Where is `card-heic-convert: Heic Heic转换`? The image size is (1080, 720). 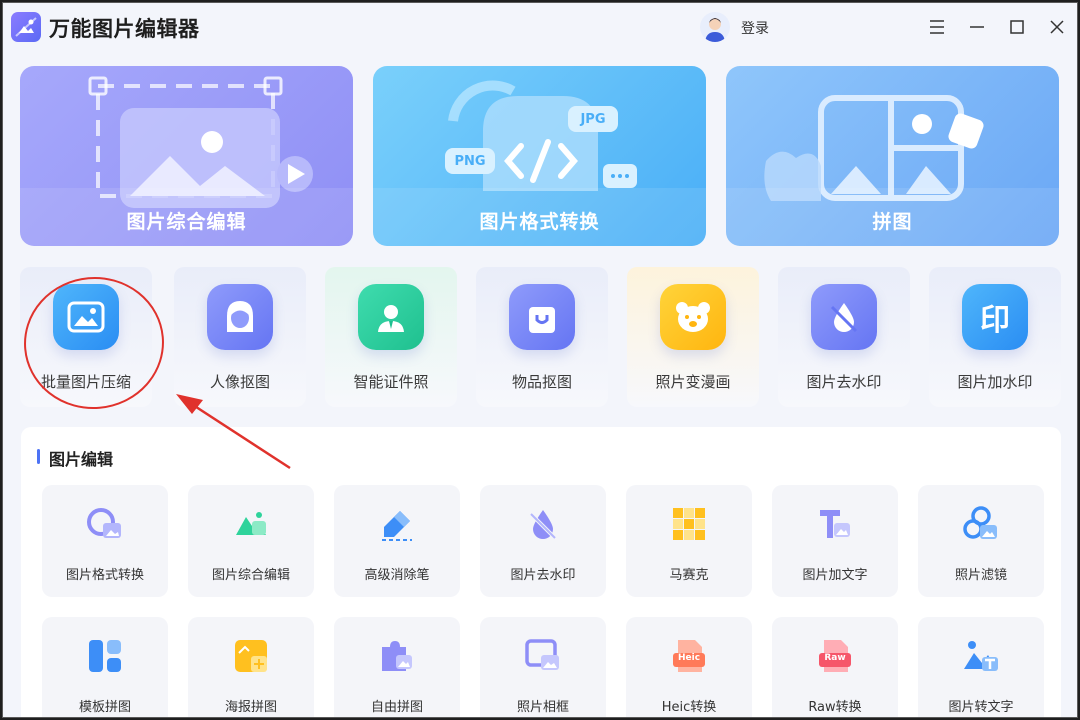
card-heic-convert: Heic Heic转换 is located at coordinates (689, 667).